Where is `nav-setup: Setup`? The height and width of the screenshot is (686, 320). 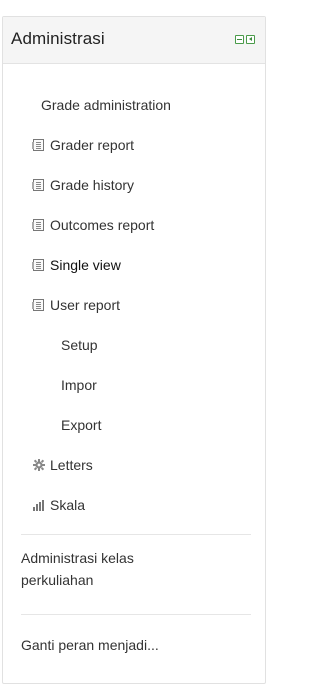 nav-setup: Setup is located at coordinates (79, 345).